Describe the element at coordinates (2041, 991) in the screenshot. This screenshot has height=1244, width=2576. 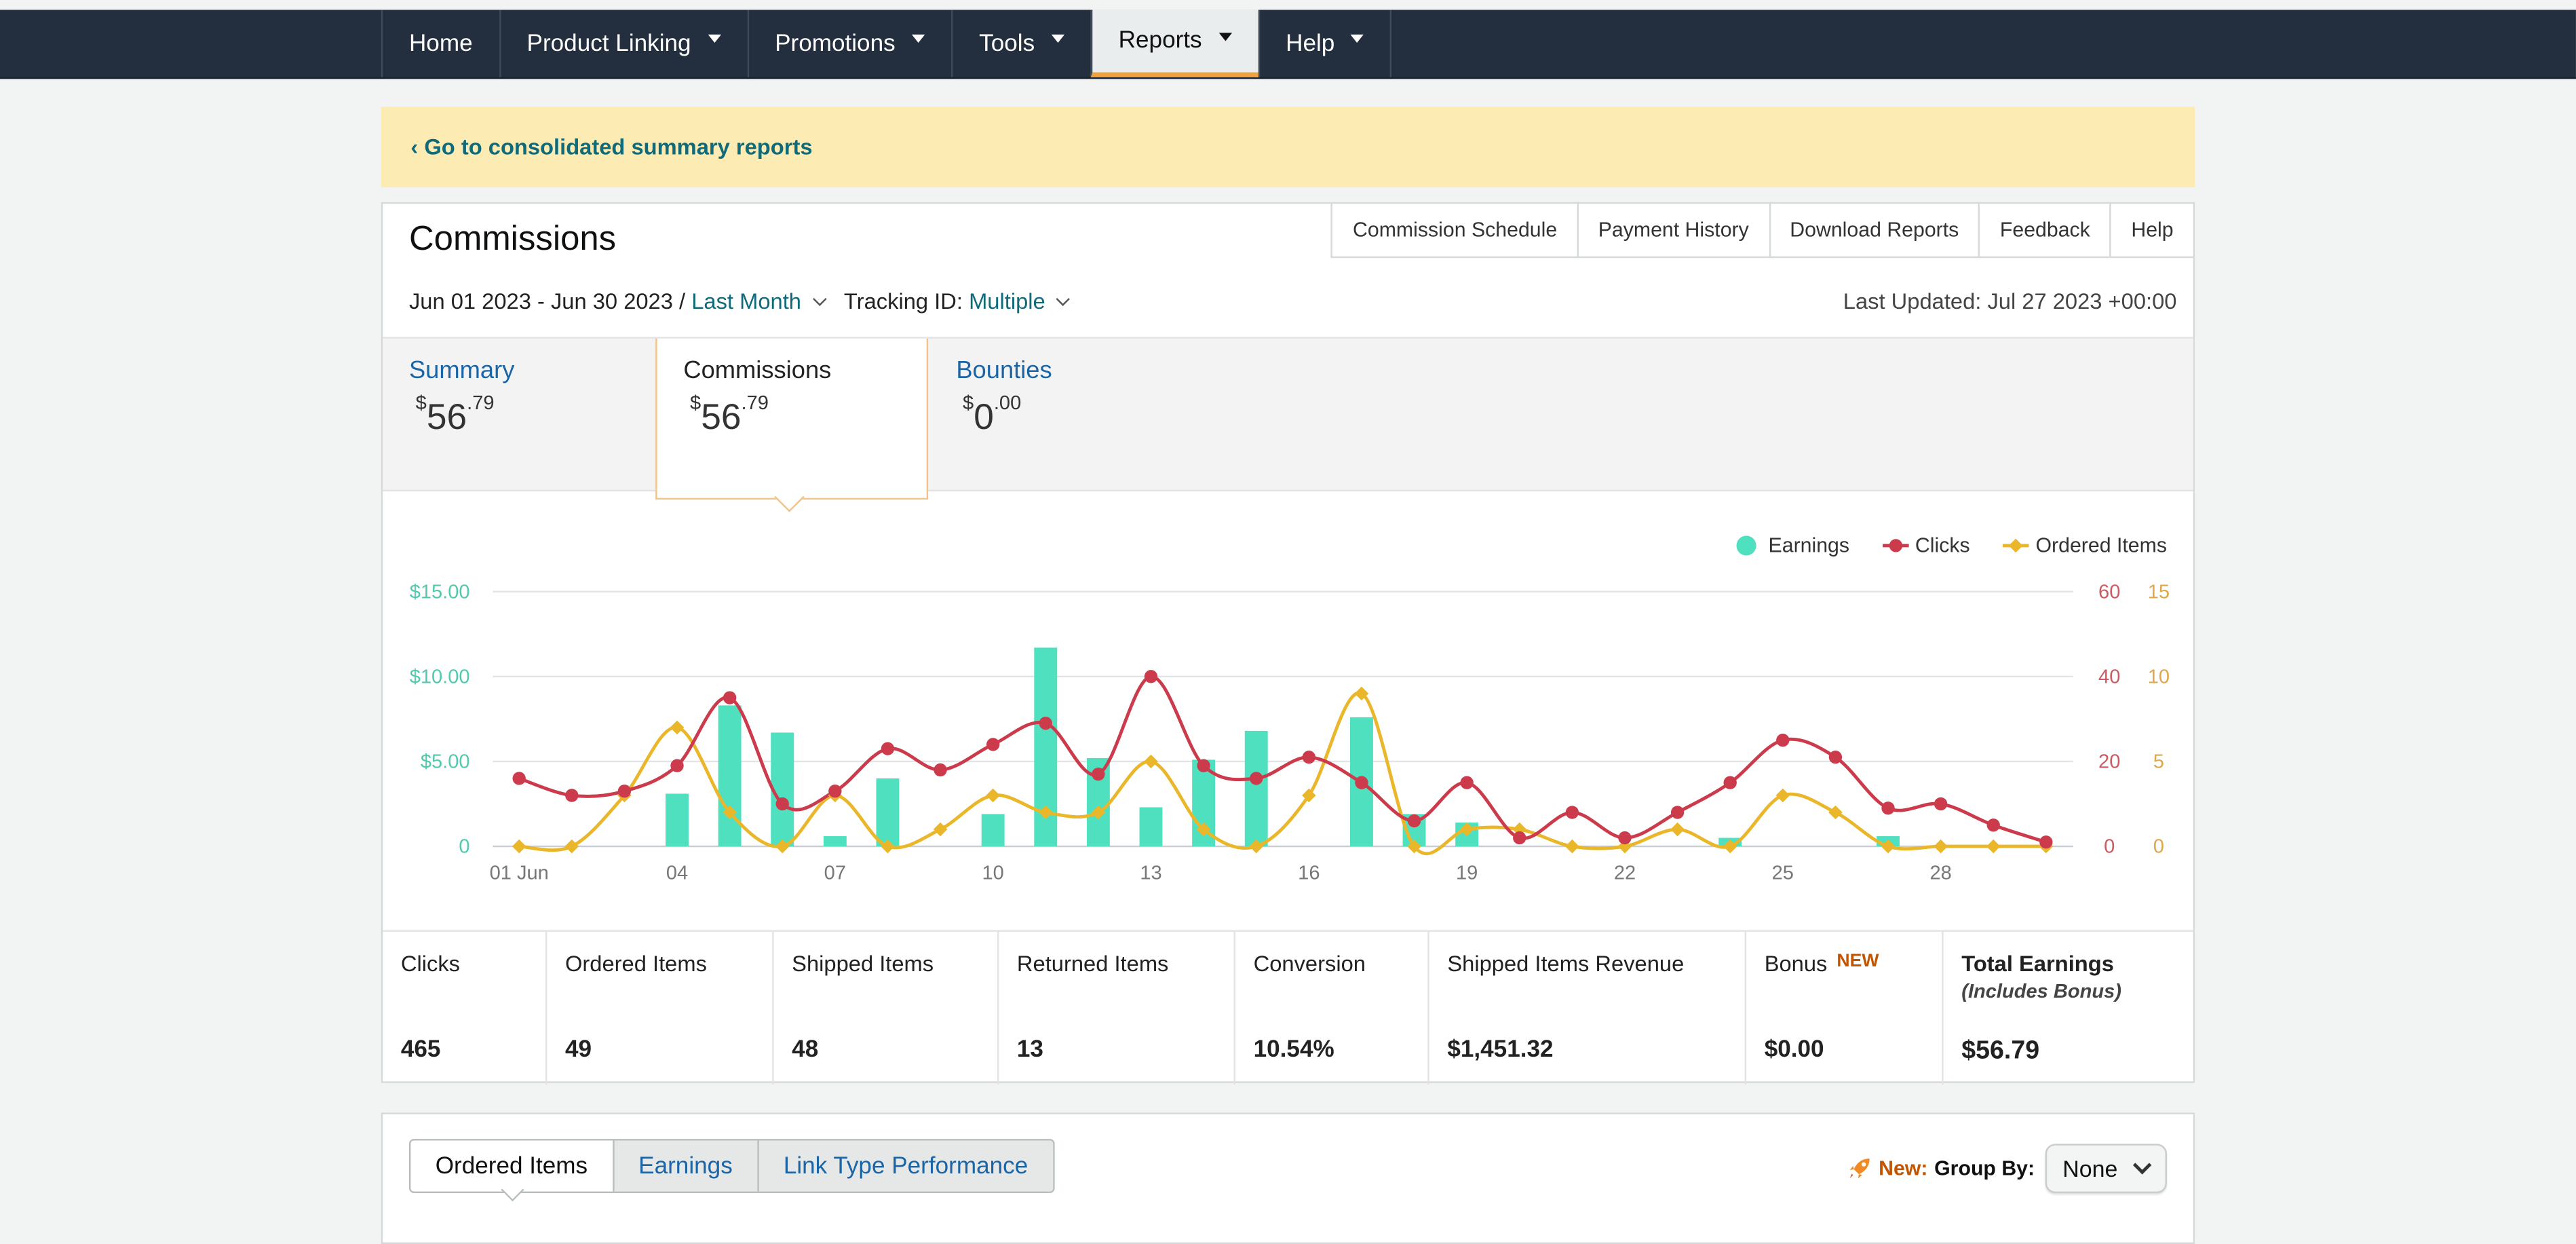
I see `metric-sub-label: (Includes Bonus)` at that location.